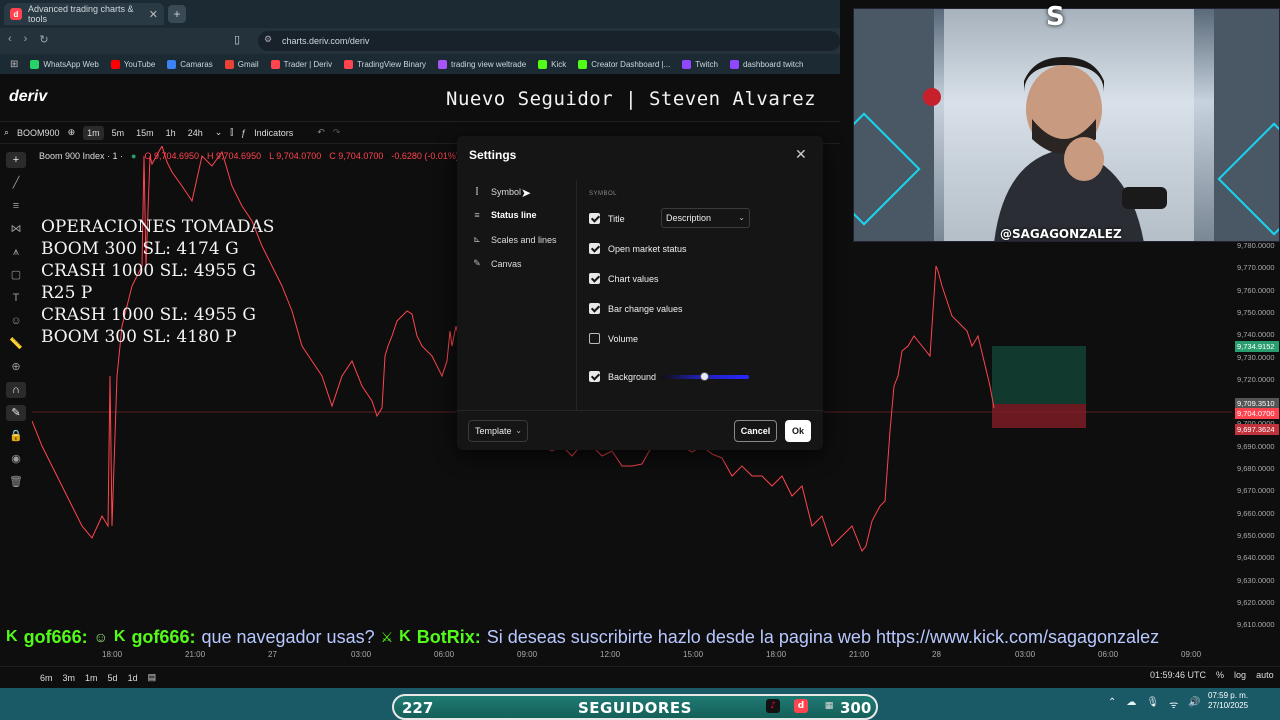 The width and height of the screenshot is (1280, 720). What do you see at coordinates (361, 654) in the screenshot?
I see `x-tick-label: 03:00` at bounding box center [361, 654].